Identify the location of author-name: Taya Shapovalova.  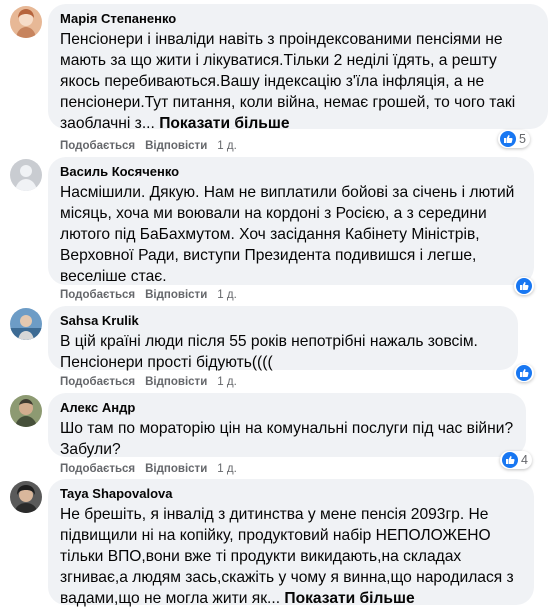
(291, 494).